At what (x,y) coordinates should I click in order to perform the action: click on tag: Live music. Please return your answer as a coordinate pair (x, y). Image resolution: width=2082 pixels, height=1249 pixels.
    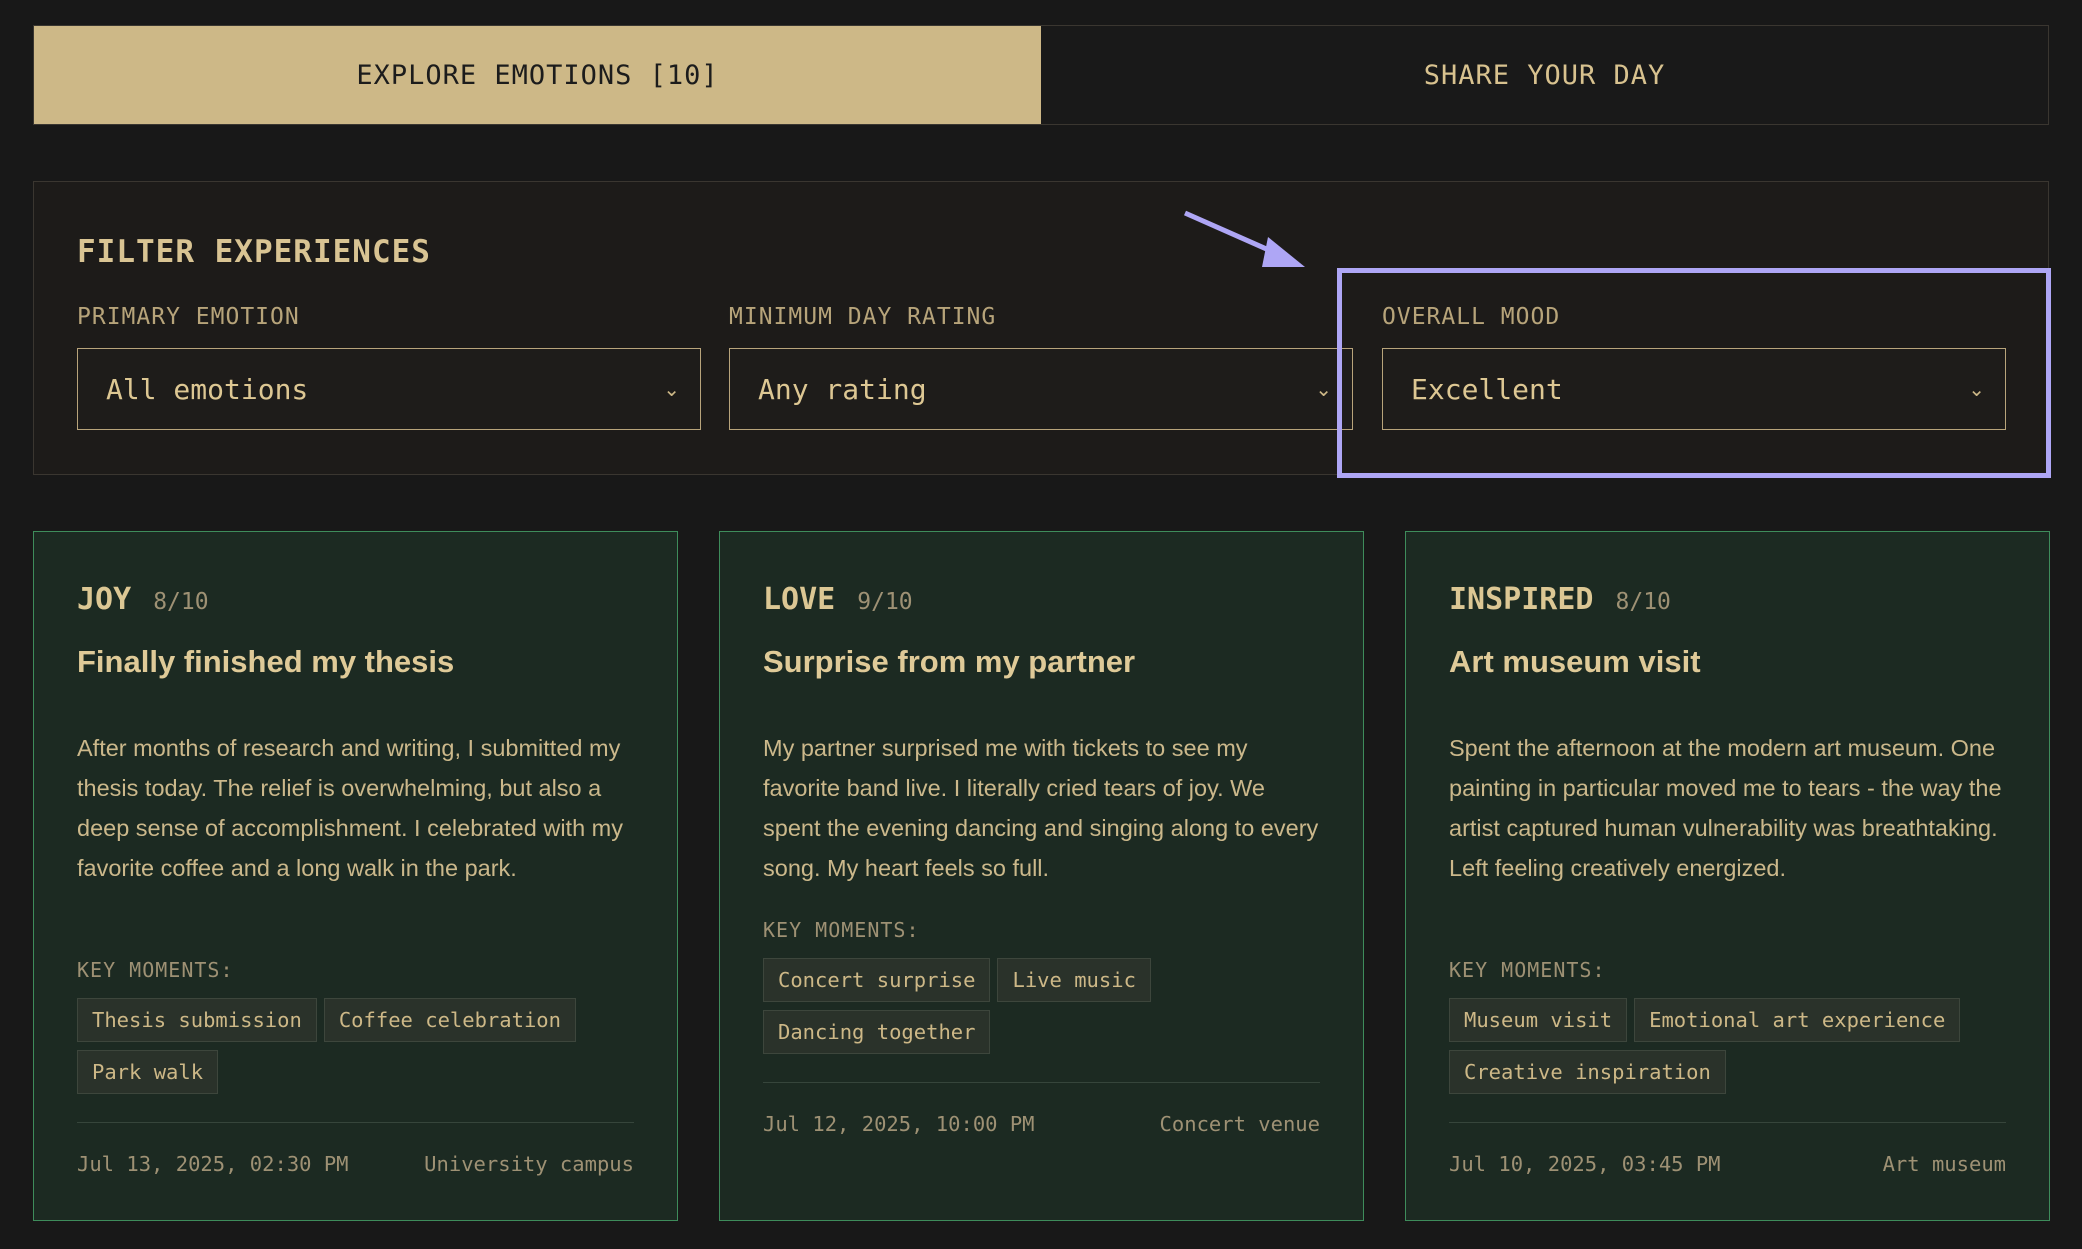
    Looking at the image, I should click on (1074, 980).